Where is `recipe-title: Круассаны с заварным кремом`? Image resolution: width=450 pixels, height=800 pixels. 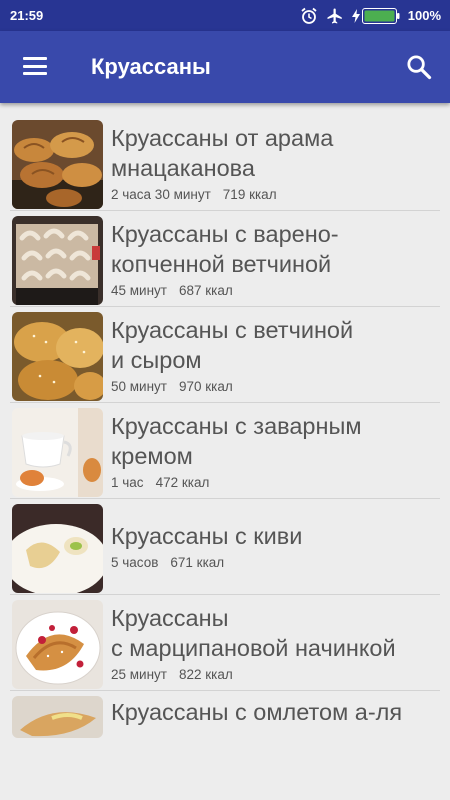 recipe-title: Круассаны с заварным кремом is located at coordinates (236, 441).